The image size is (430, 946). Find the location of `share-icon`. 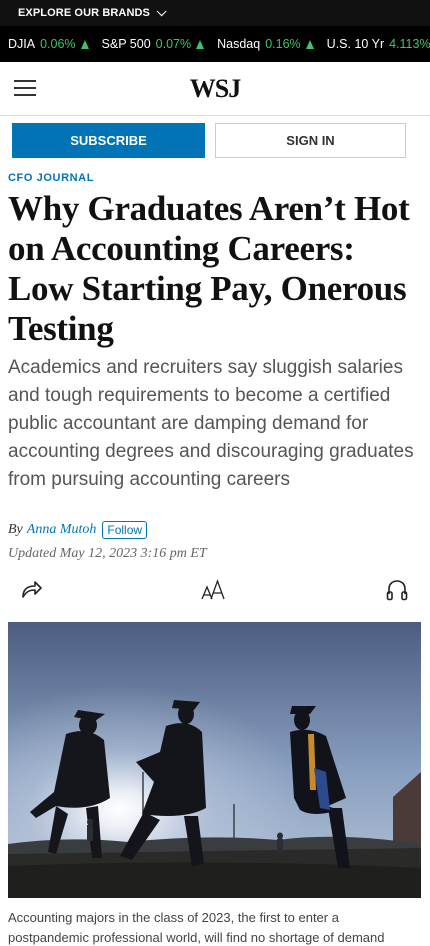

share-icon is located at coordinates (32, 591).